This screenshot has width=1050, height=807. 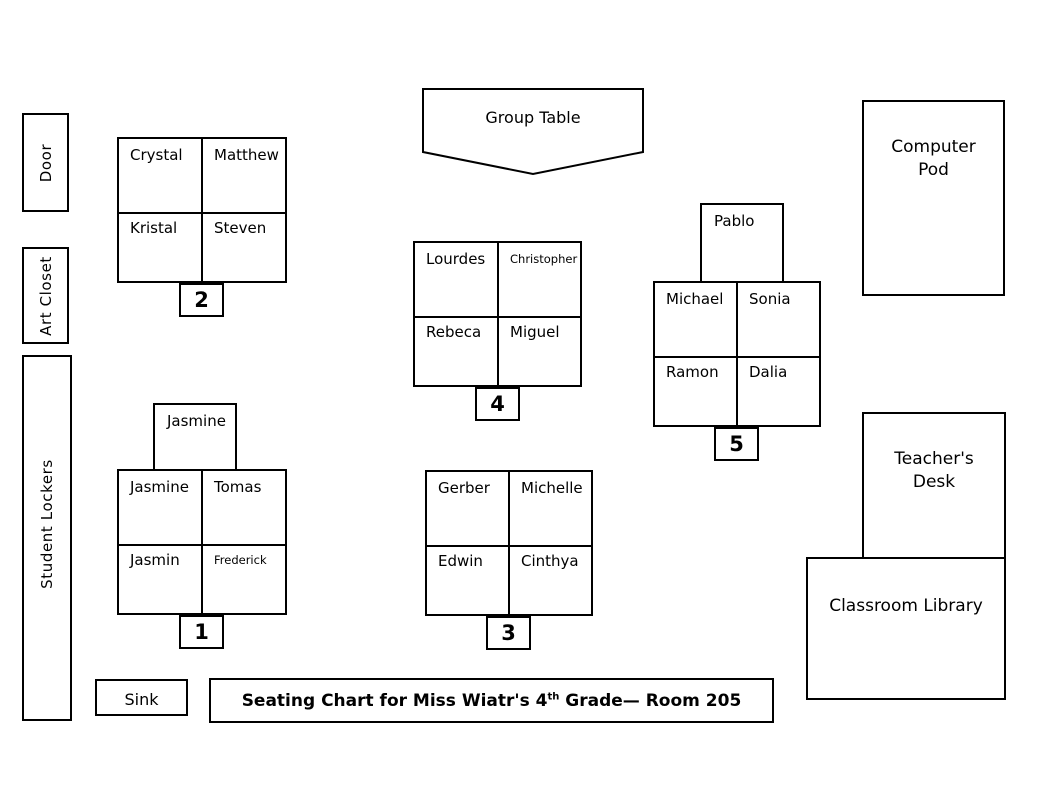 I want to click on seat-2-0-0: Crystal, so click(x=161, y=175).